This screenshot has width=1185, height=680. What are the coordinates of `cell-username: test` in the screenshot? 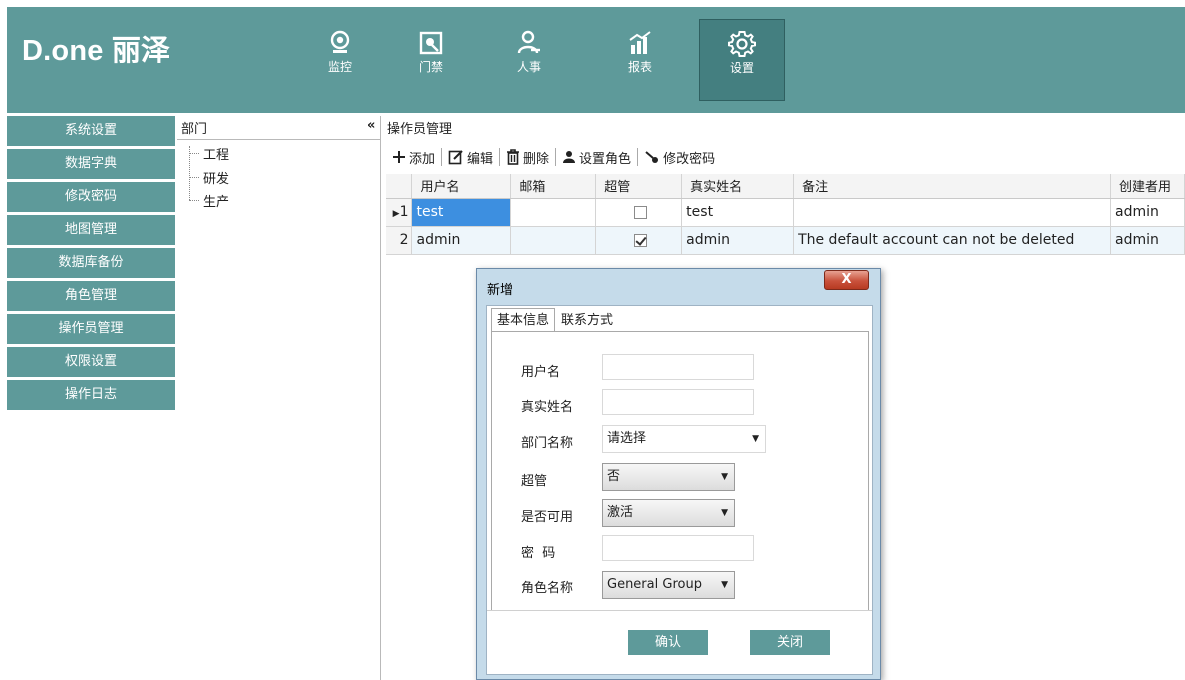 It's located at (461, 212).